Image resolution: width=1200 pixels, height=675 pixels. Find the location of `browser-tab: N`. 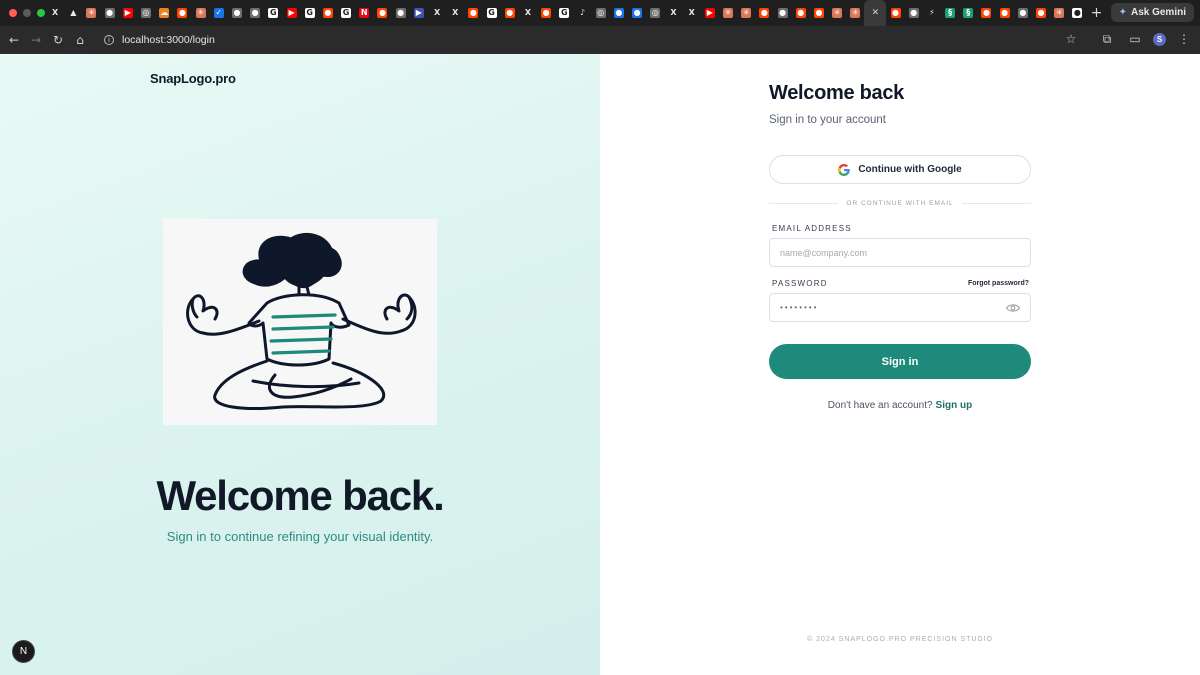

browser-tab: N is located at coordinates (364, 13).